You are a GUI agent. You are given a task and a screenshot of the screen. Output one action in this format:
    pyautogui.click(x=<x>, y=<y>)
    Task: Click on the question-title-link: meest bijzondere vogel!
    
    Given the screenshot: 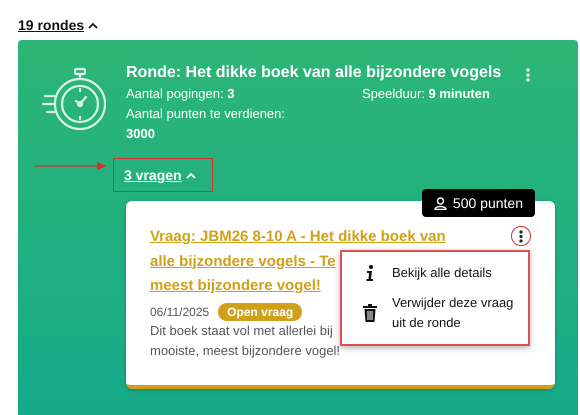 What is the action you would take?
    pyautogui.click(x=235, y=286)
    